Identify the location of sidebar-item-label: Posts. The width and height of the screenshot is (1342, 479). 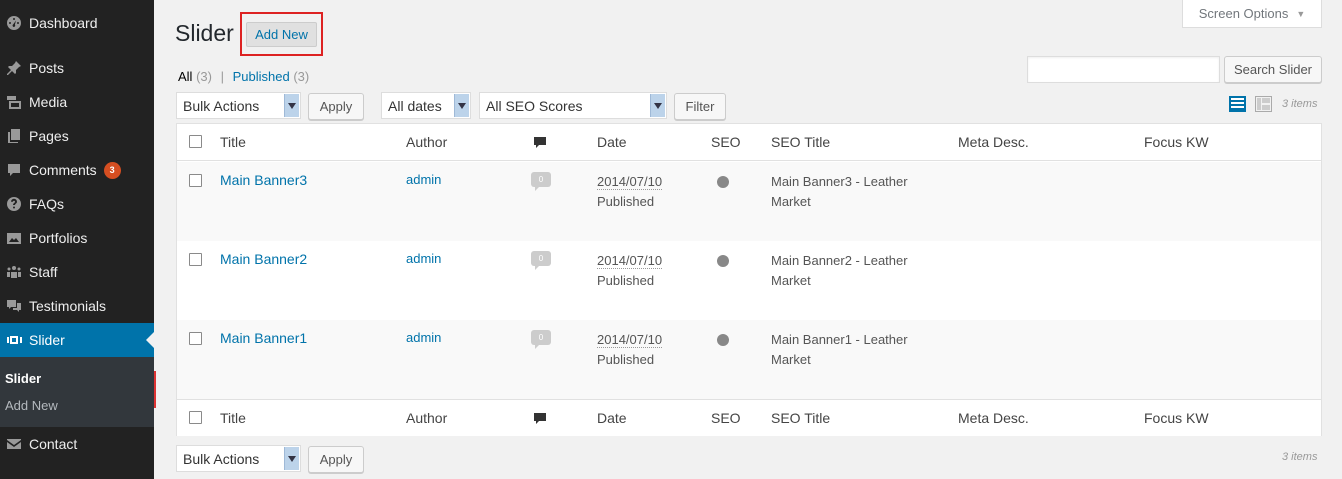
(47, 68).